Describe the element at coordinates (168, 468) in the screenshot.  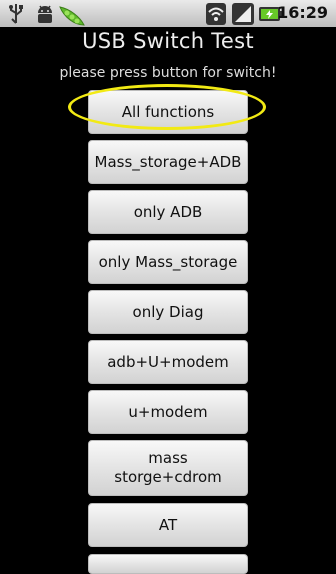
I see `mass-storage-cdrom-button: mass storge+cdrom` at that location.